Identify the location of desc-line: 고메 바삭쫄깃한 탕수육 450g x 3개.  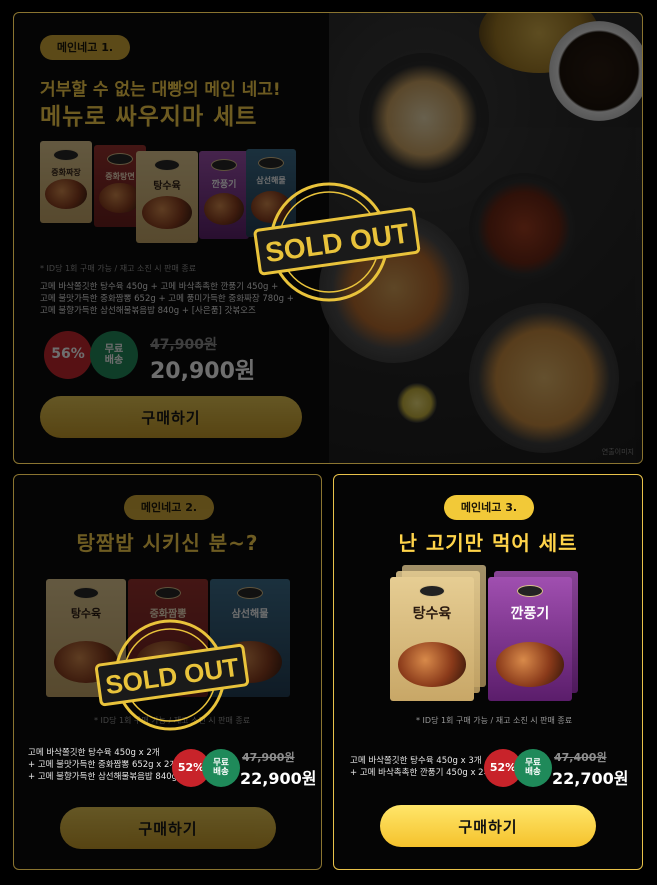
(416, 761).